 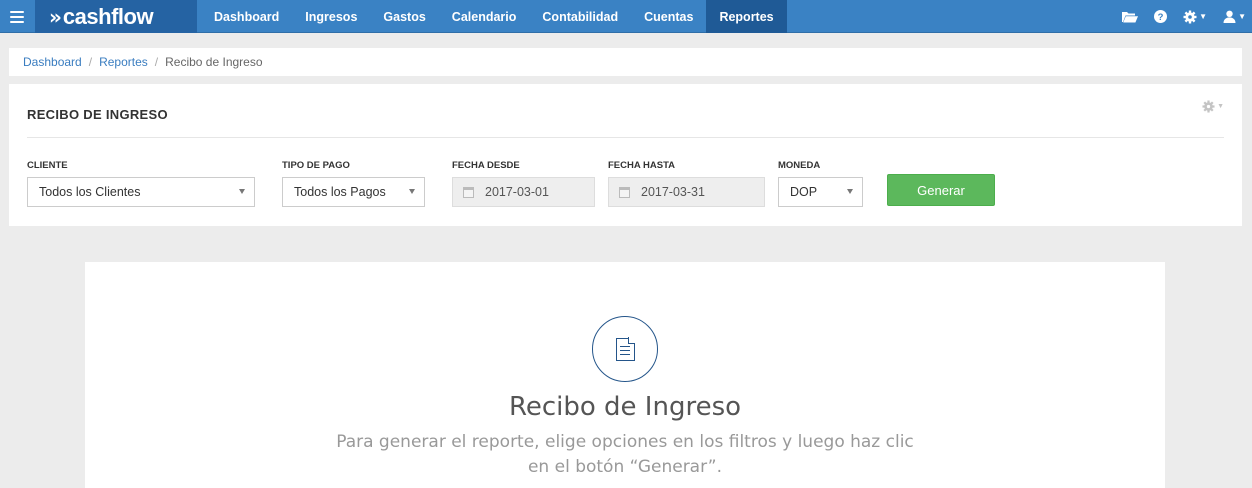 What do you see at coordinates (625, 62) in the screenshot?
I see `breadcrumb: Dashboard / Reportes / Recibo de Ingreso` at bounding box center [625, 62].